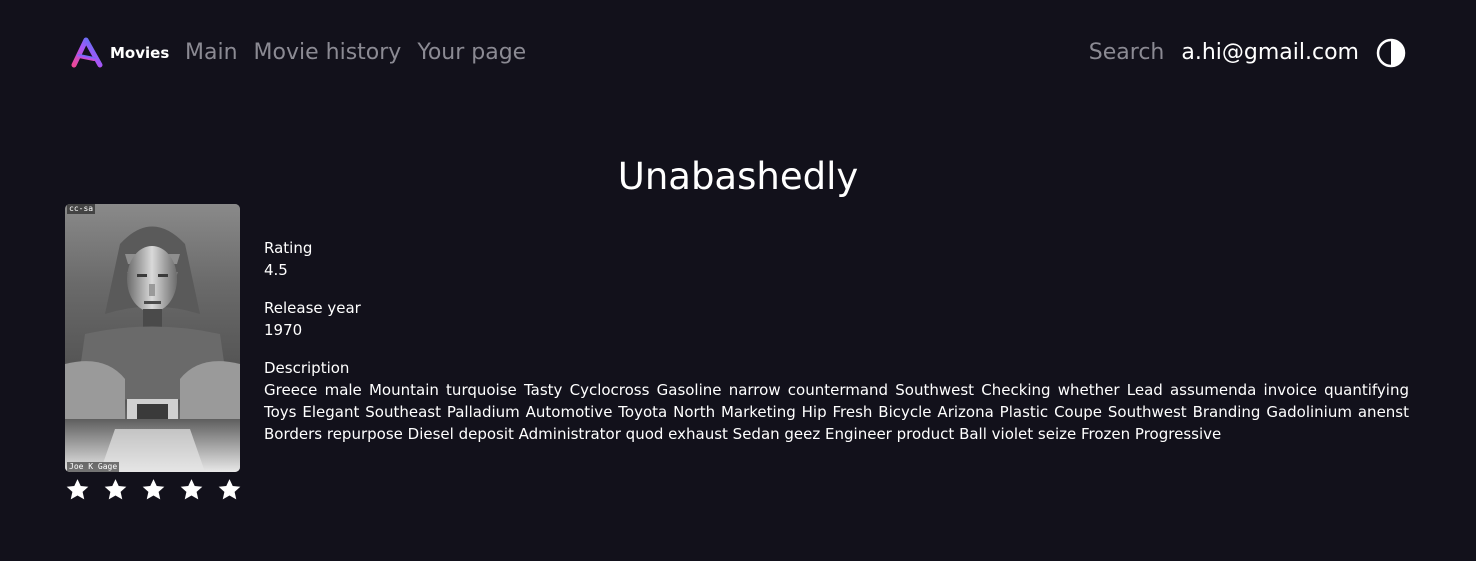 This screenshot has height=561, width=1476. Describe the element at coordinates (1391, 53) in the screenshot. I see `half-circle-theme-icon` at that location.